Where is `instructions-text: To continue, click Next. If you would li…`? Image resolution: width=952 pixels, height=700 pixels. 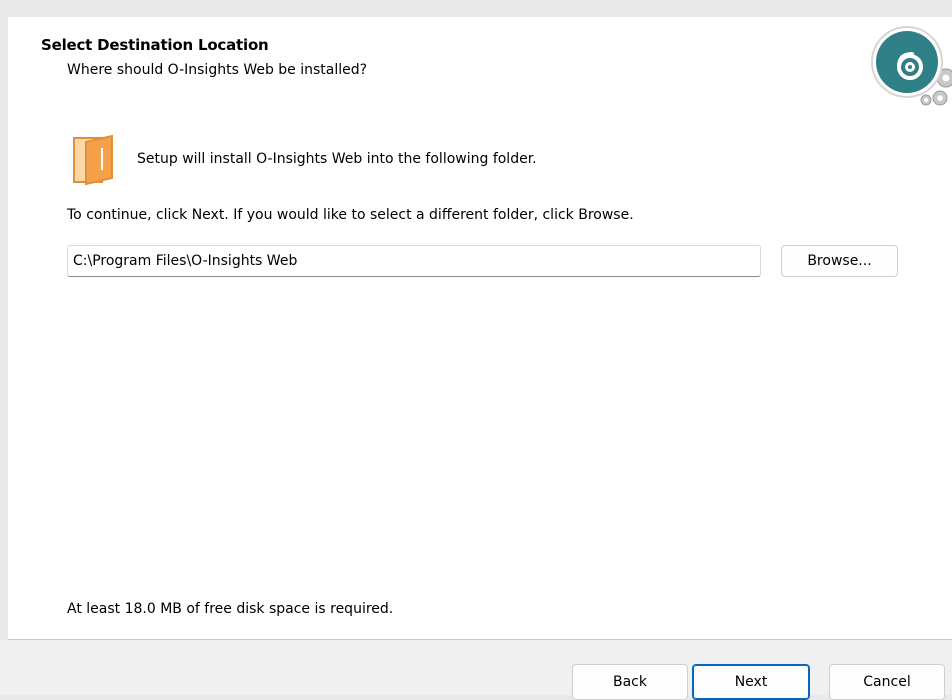
instructions-text: To continue, click Next. If you would li… is located at coordinates (350, 215).